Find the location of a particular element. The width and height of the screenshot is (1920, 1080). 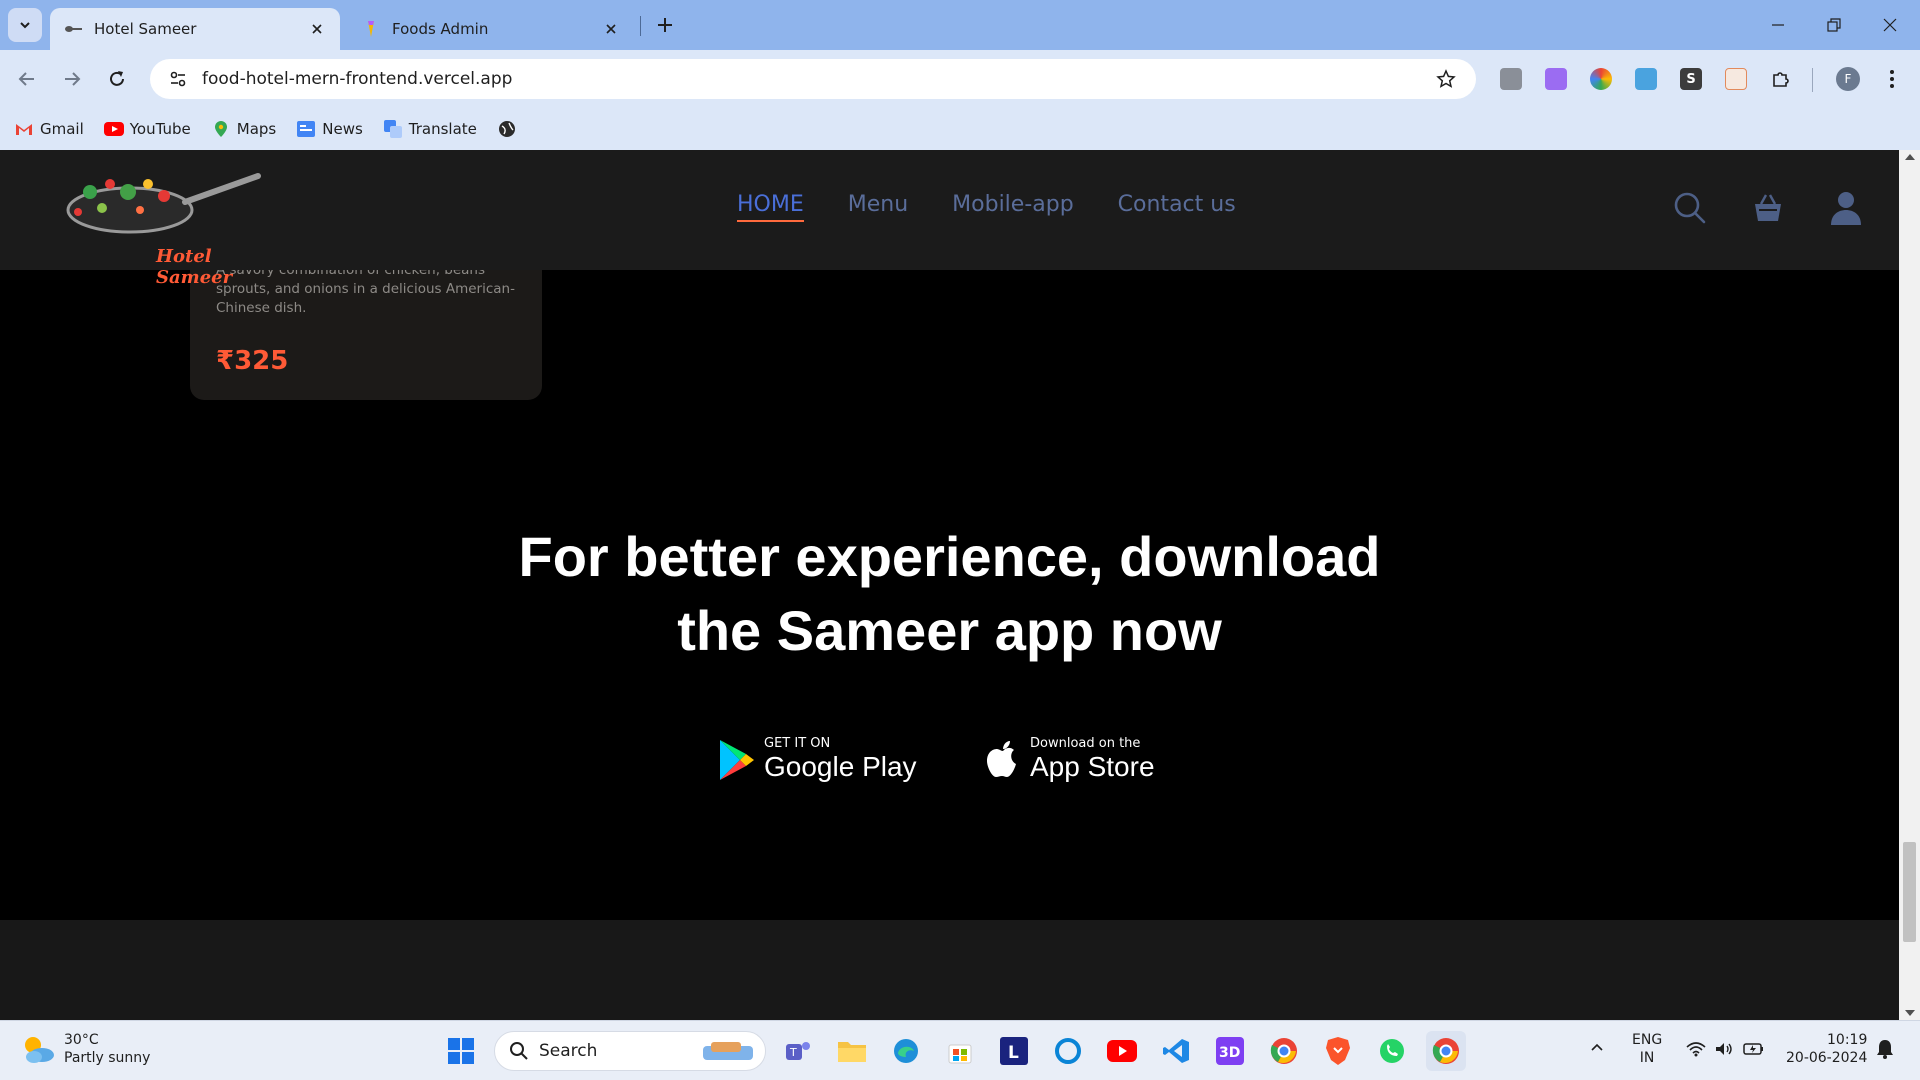

maps-pin-icon is located at coordinates (221, 129).